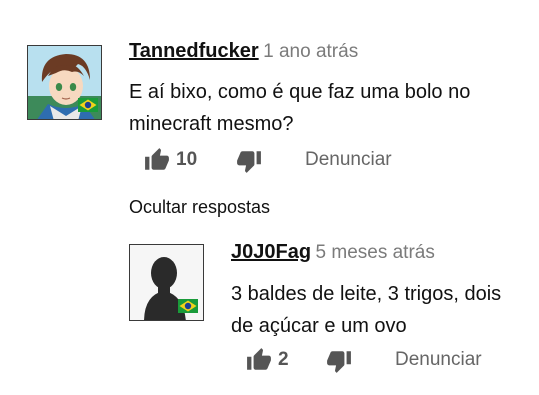  Describe the element at coordinates (375, 252) in the screenshot. I see `reply-time: 5 meses atrás` at that location.